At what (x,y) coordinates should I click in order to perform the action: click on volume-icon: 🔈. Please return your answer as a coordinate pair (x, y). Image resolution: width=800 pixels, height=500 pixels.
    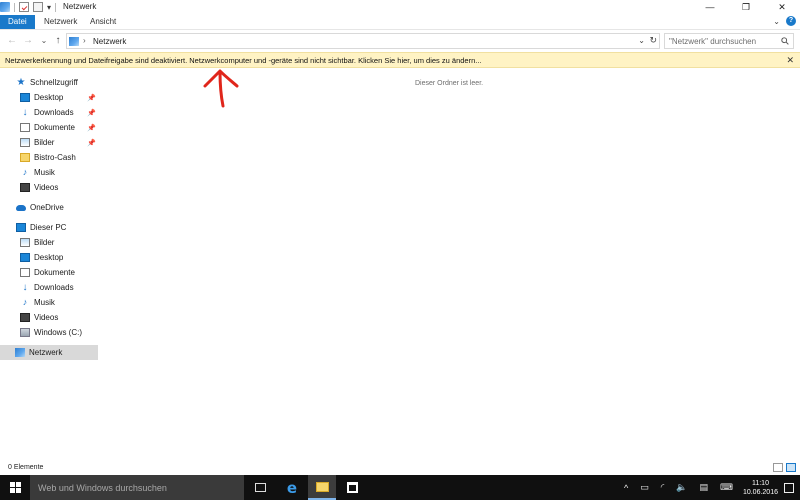
    Looking at the image, I should click on (681, 487).